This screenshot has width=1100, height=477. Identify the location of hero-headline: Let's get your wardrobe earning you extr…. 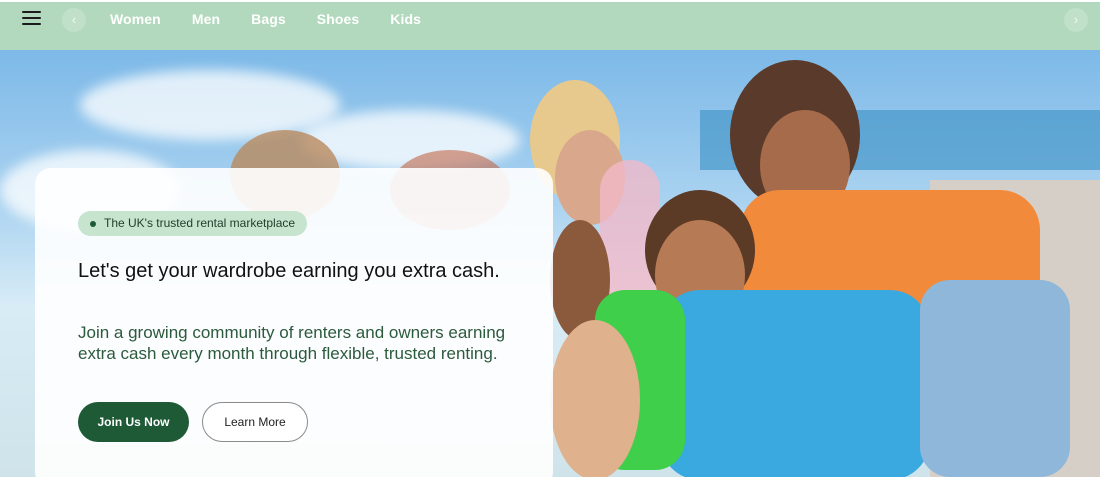
(289, 271).